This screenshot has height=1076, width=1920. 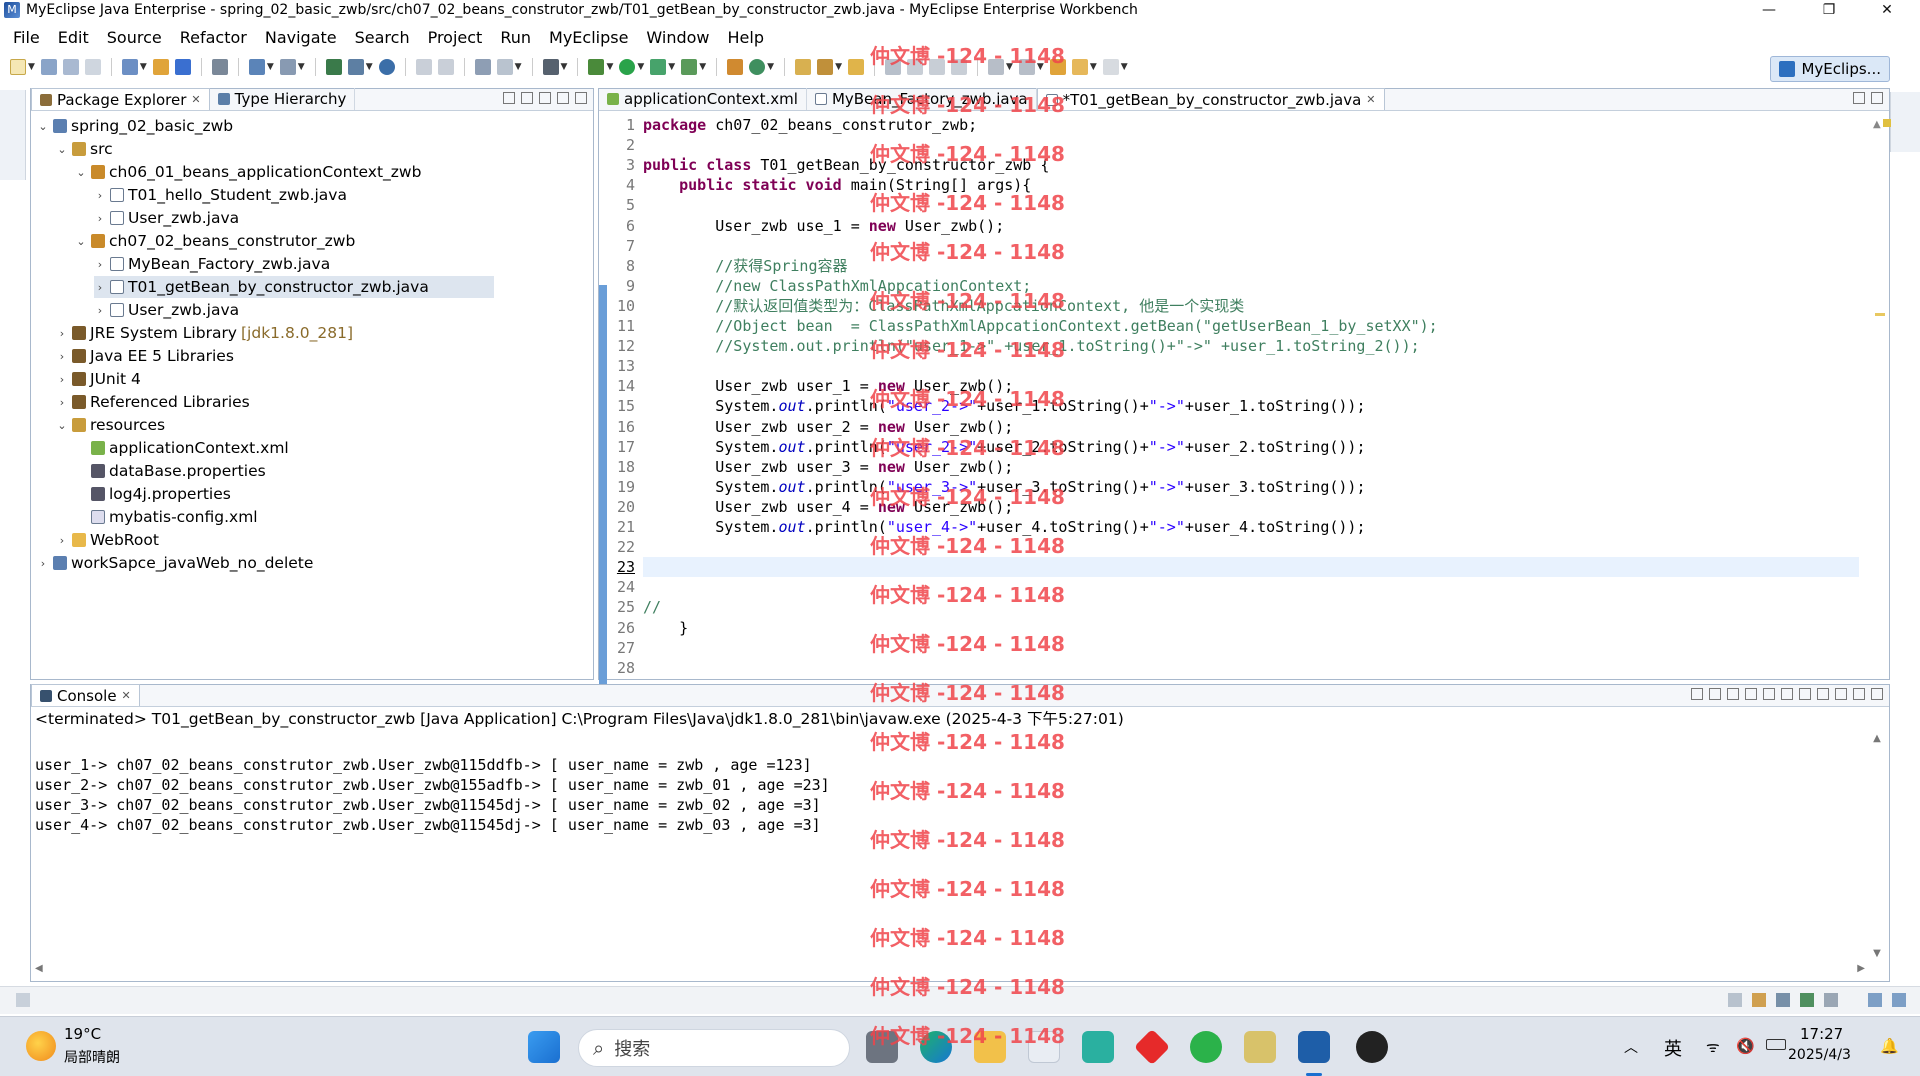 What do you see at coordinates (70, 67) in the screenshot?
I see `save-all-icon` at bounding box center [70, 67].